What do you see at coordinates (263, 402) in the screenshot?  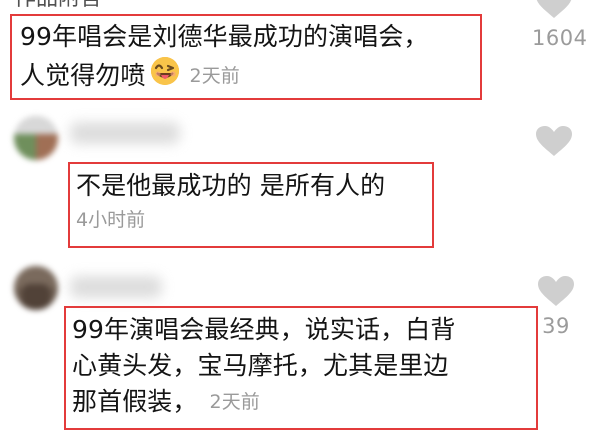 I see `comment-3-line-3: 那首假装， 2天前` at bounding box center [263, 402].